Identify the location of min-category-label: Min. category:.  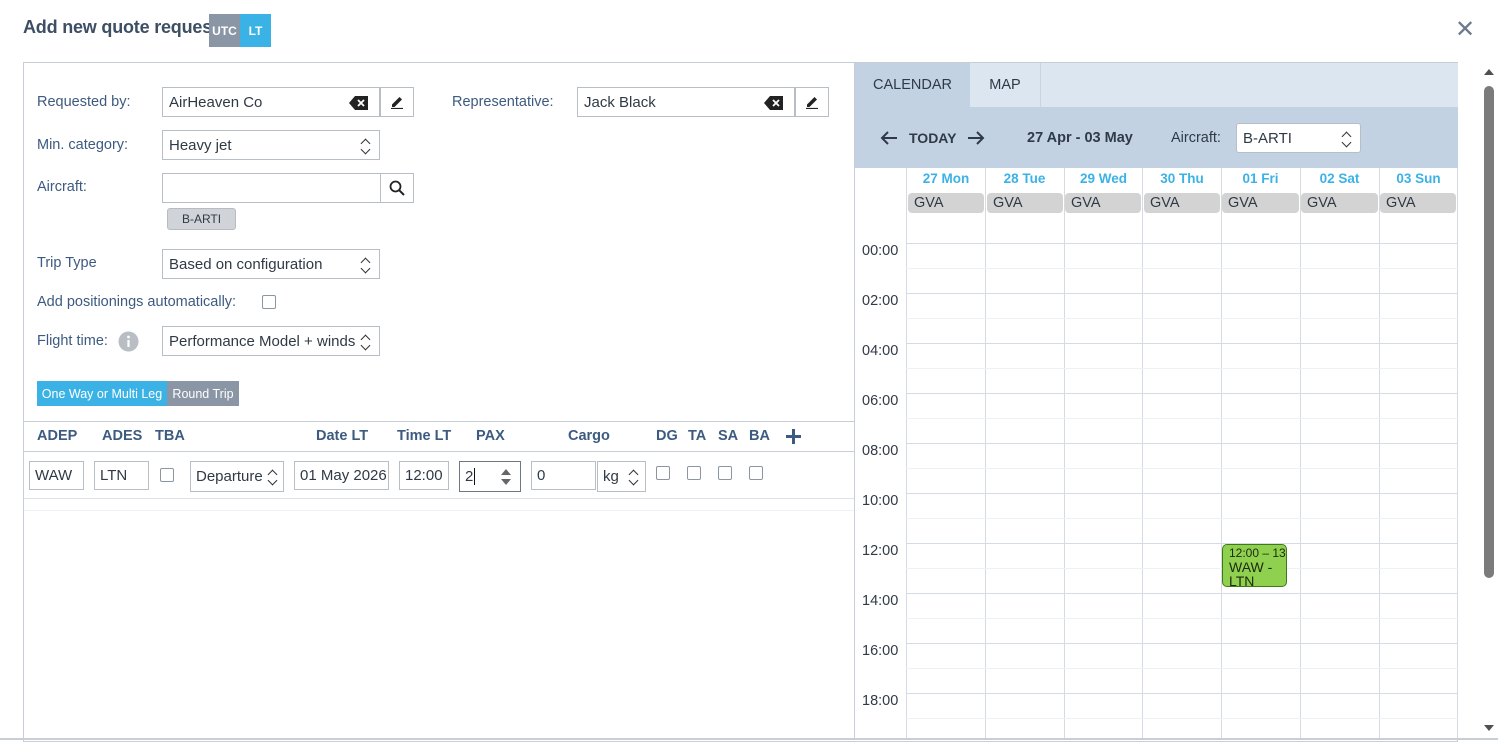
(83, 145).